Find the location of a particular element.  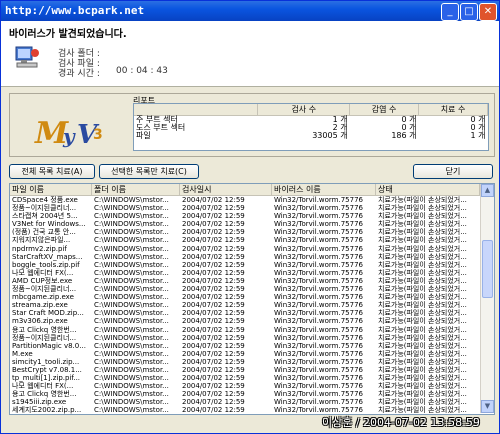

scroll-down-button: ▼ is located at coordinates (487, 406).